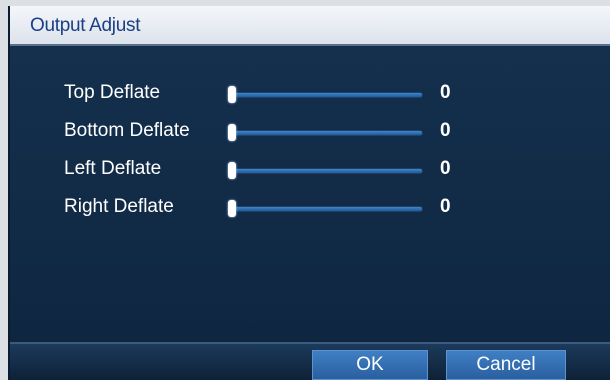 The image size is (610, 380). I want to click on button-bar: OK Cancel, so click(310, 361).